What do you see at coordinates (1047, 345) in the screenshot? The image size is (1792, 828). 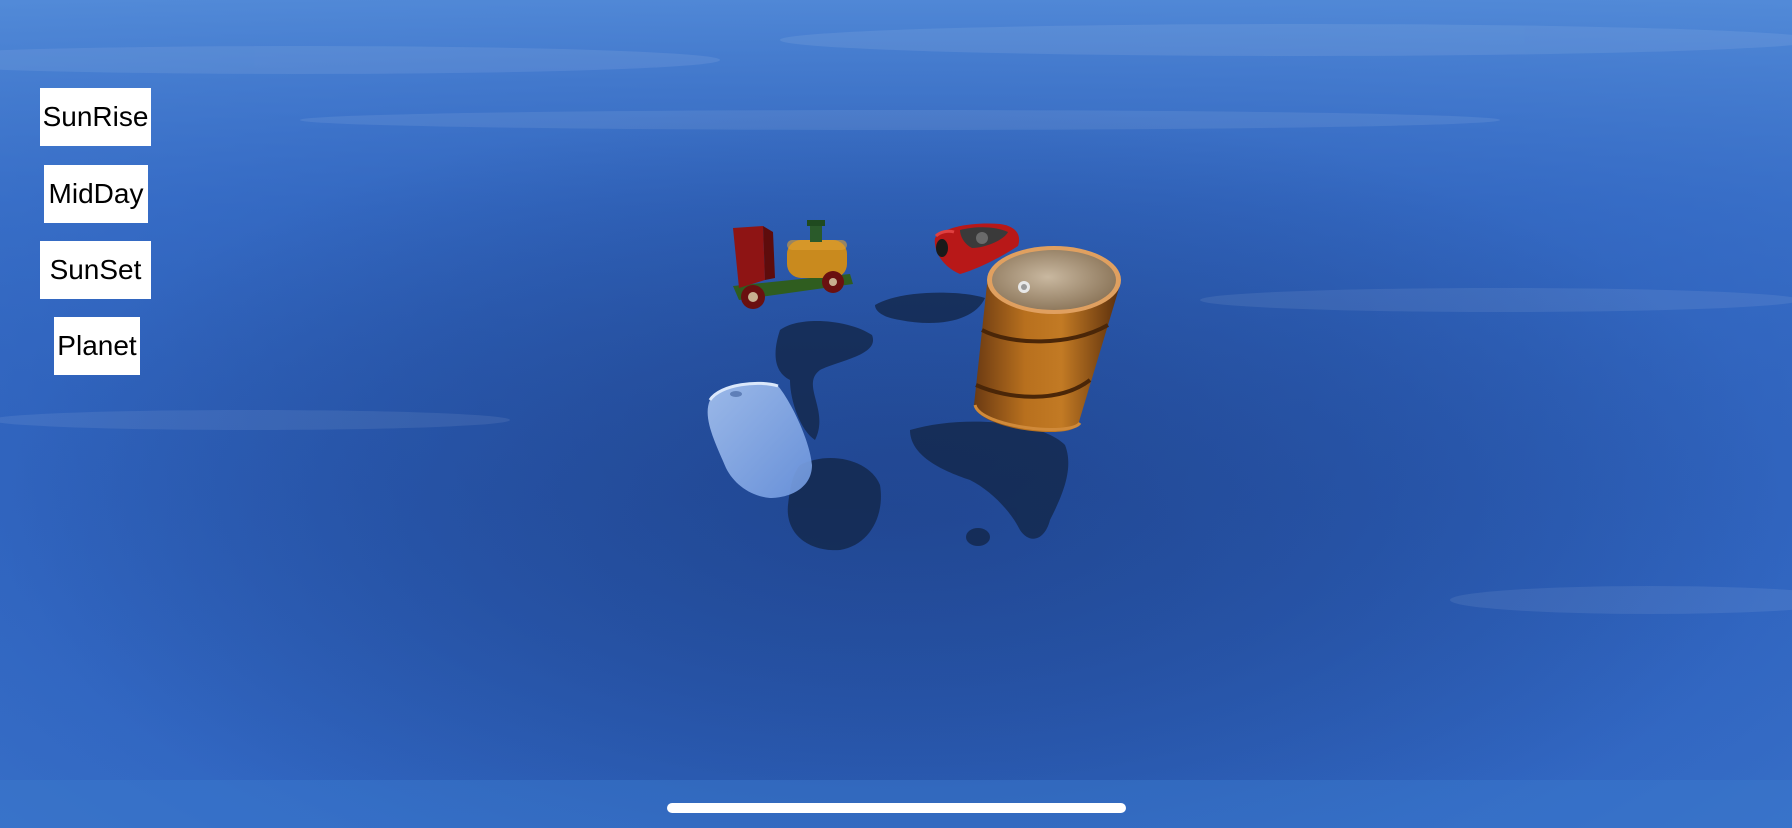 I see `oil-barrel-model` at bounding box center [1047, 345].